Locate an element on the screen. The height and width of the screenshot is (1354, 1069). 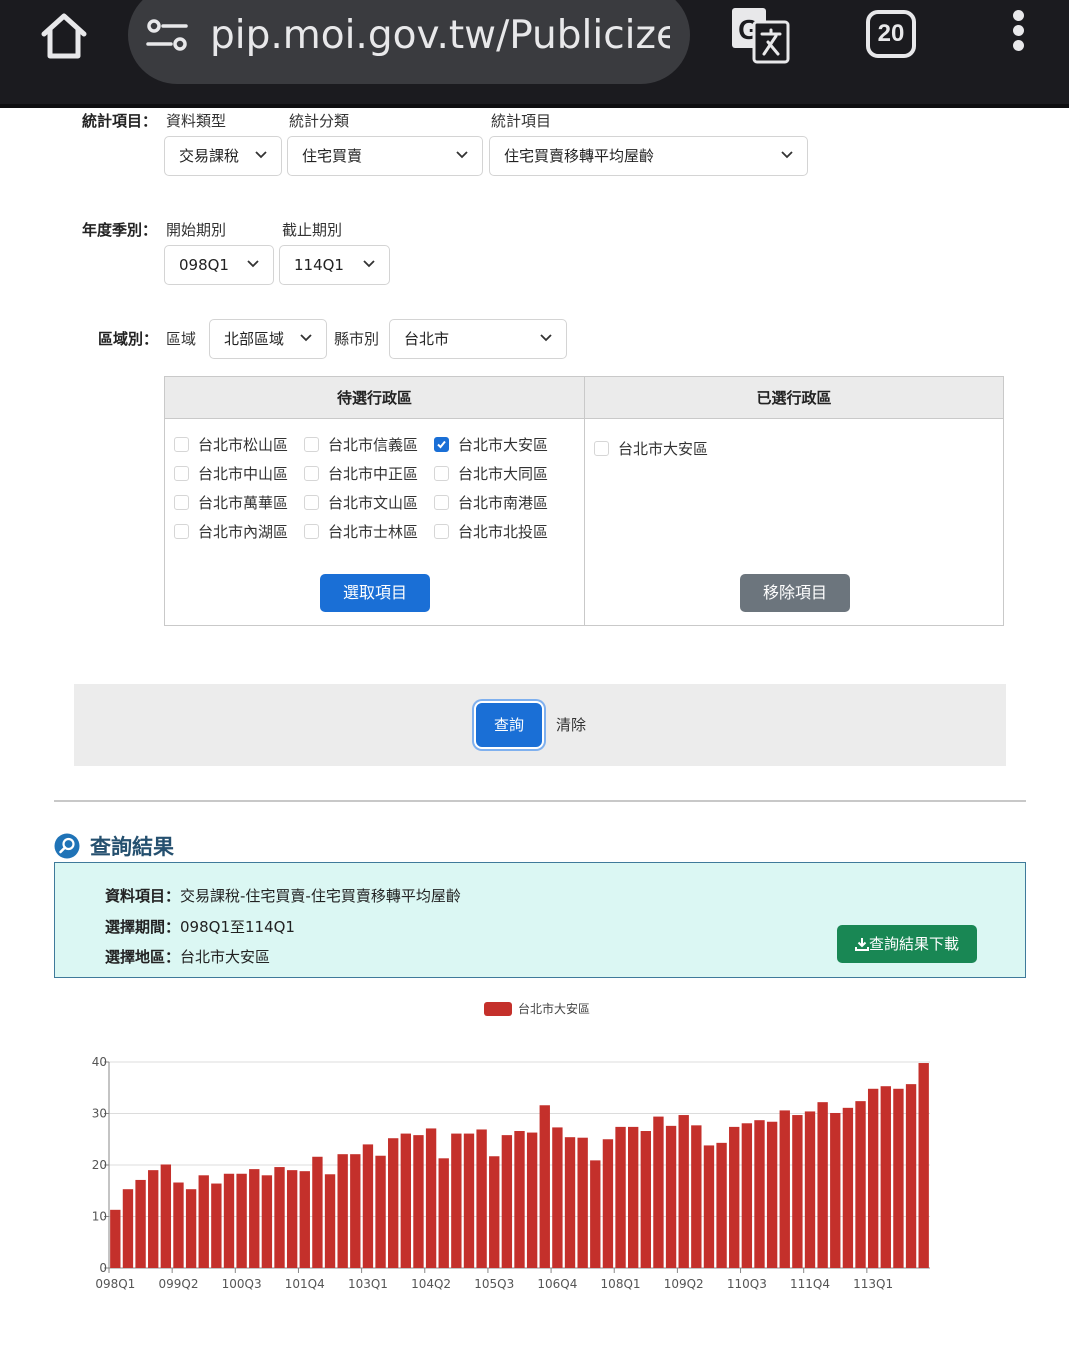
legend-swatch is located at coordinates (498, 1009).